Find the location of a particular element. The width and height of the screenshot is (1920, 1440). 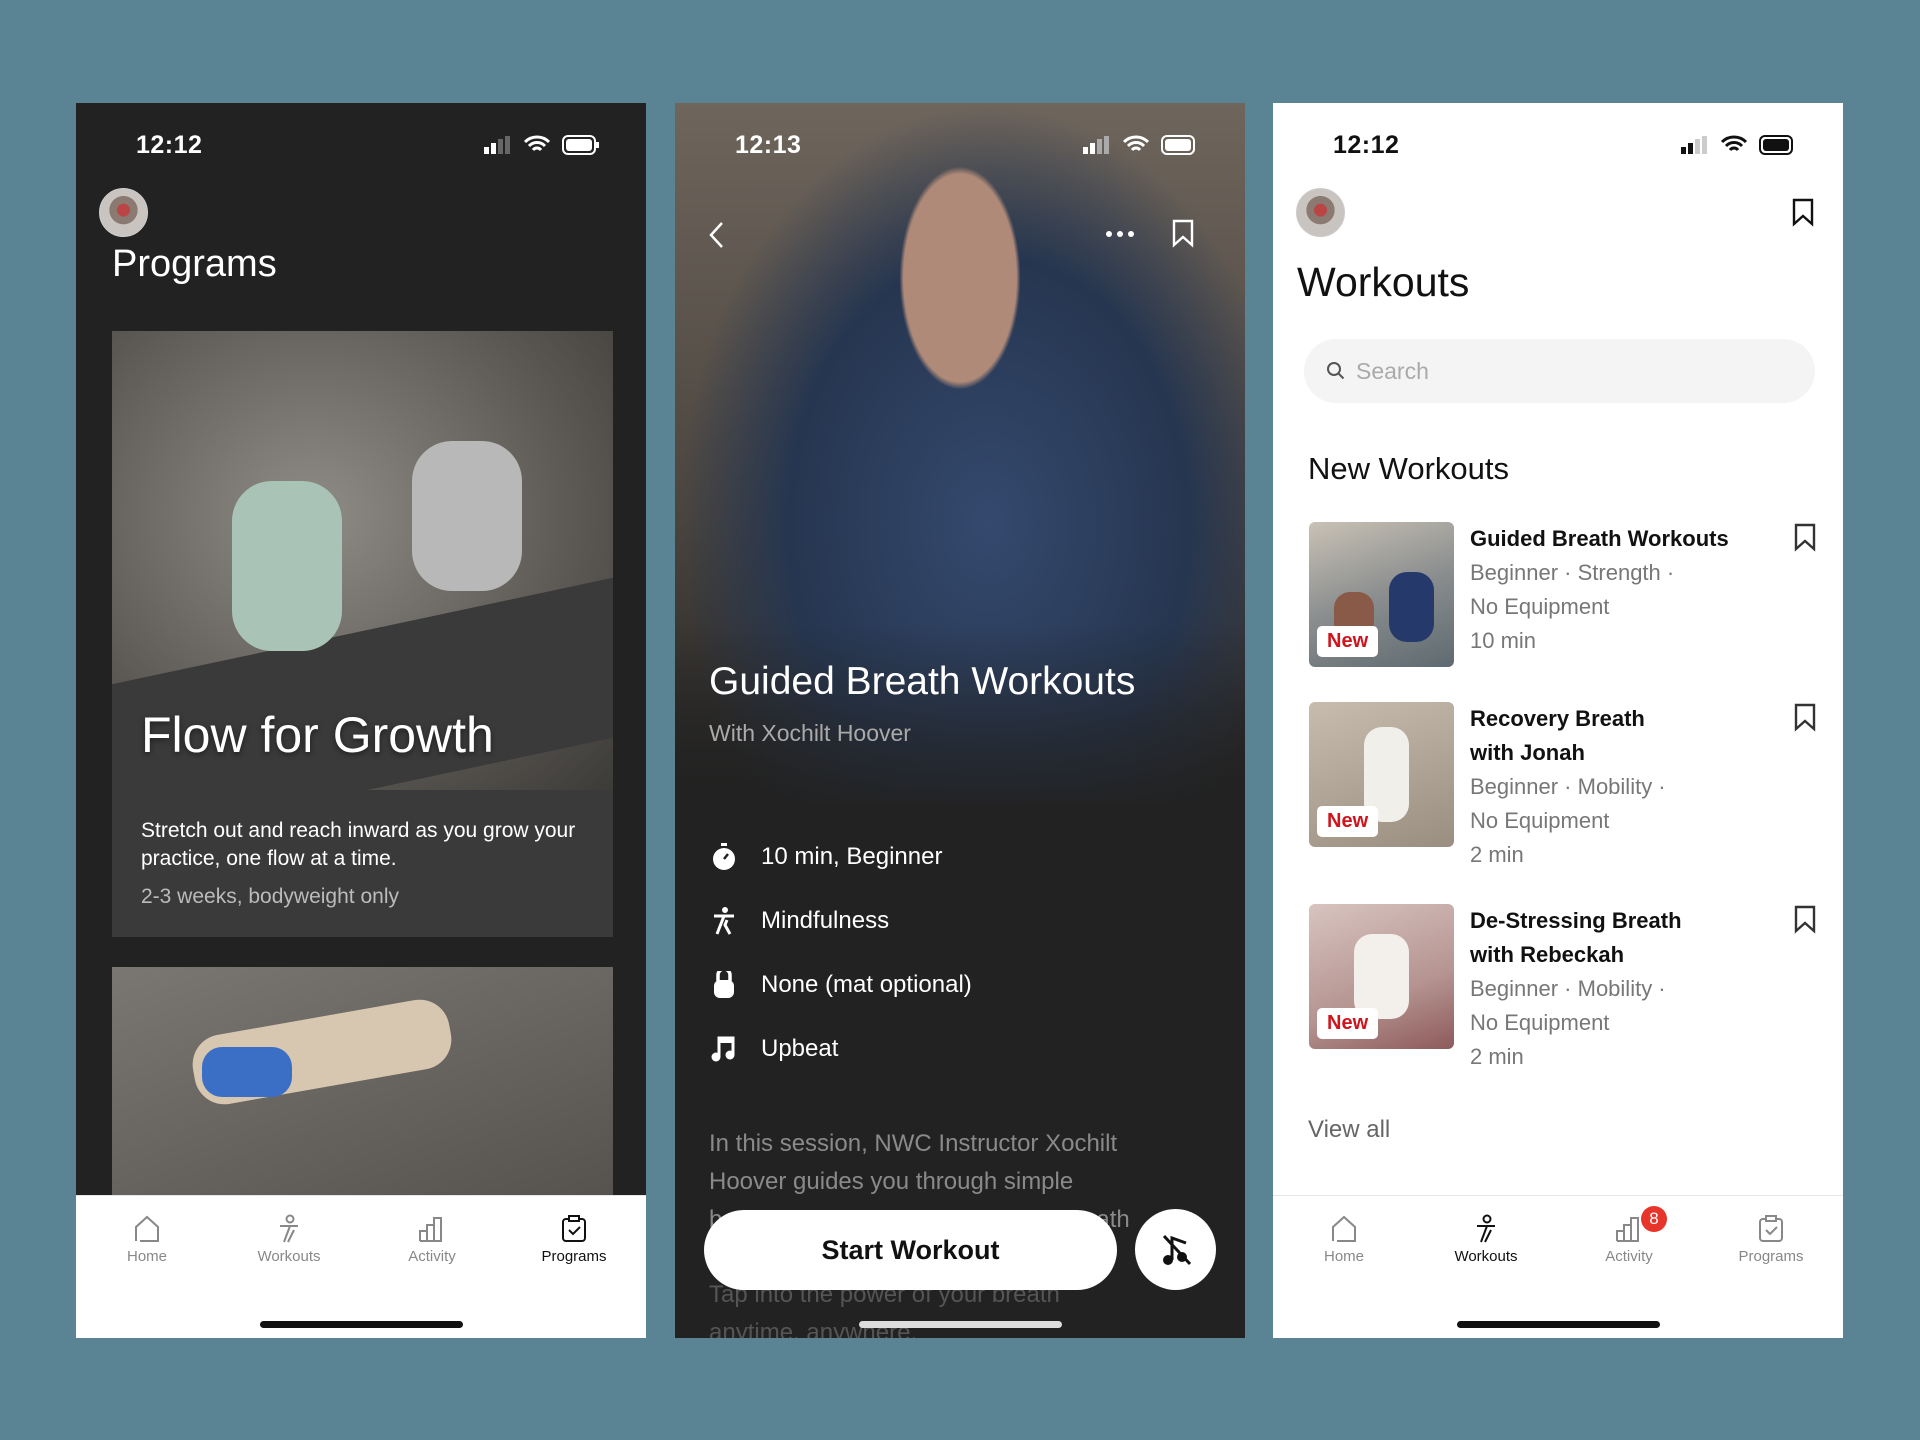

workout-duration: 2 min is located at coordinates (1497, 1056).